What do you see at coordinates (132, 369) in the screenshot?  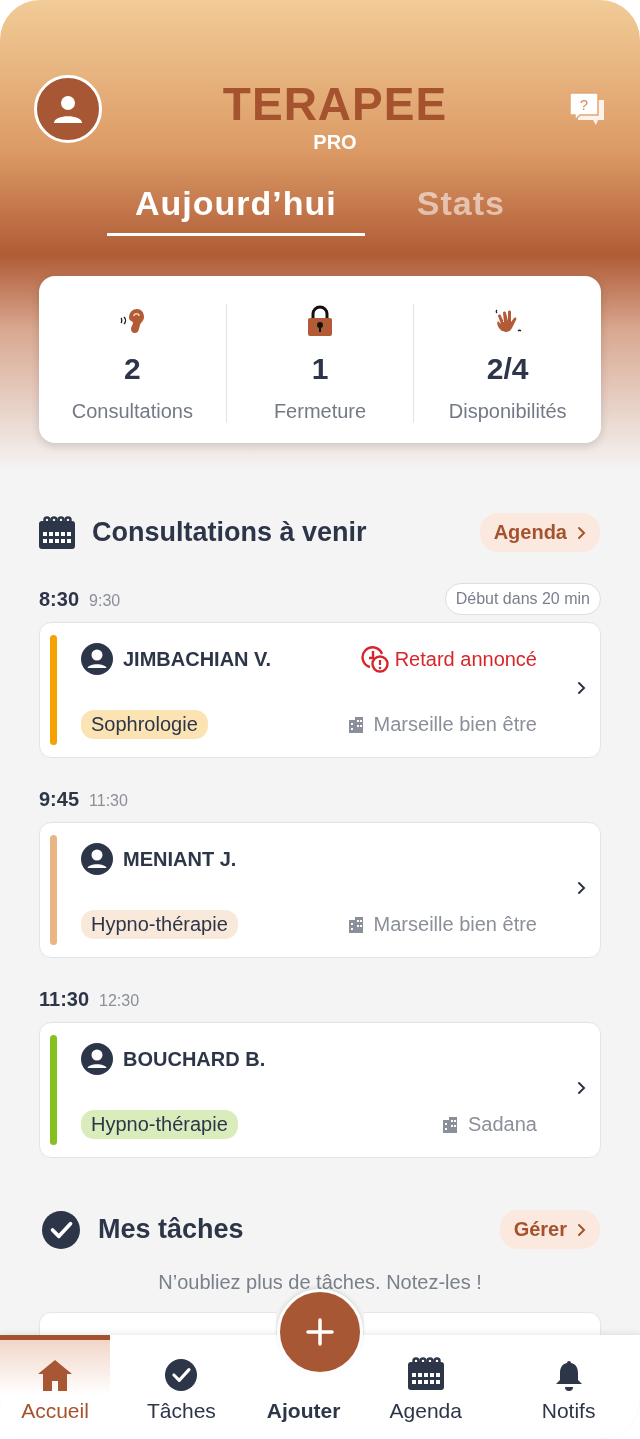 I see `stat-value: 2` at bounding box center [132, 369].